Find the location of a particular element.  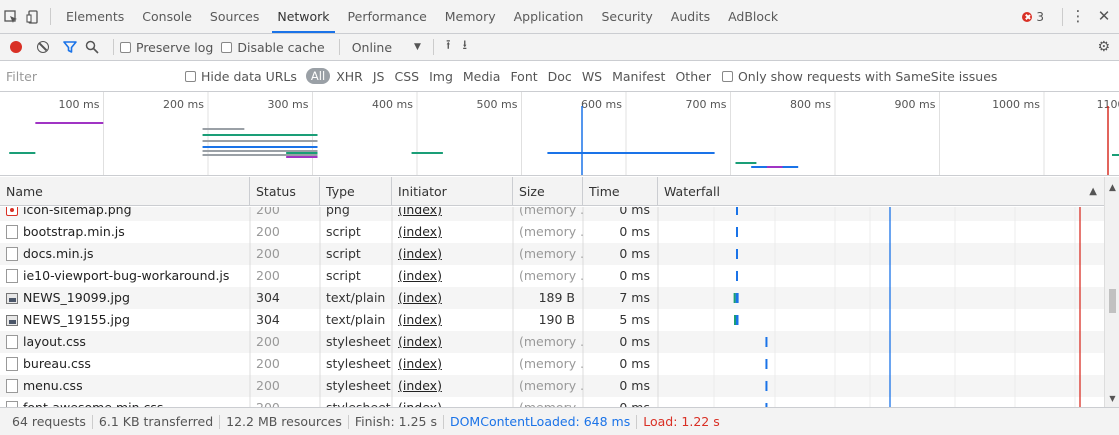

tab-console: Console is located at coordinates (167, 16).